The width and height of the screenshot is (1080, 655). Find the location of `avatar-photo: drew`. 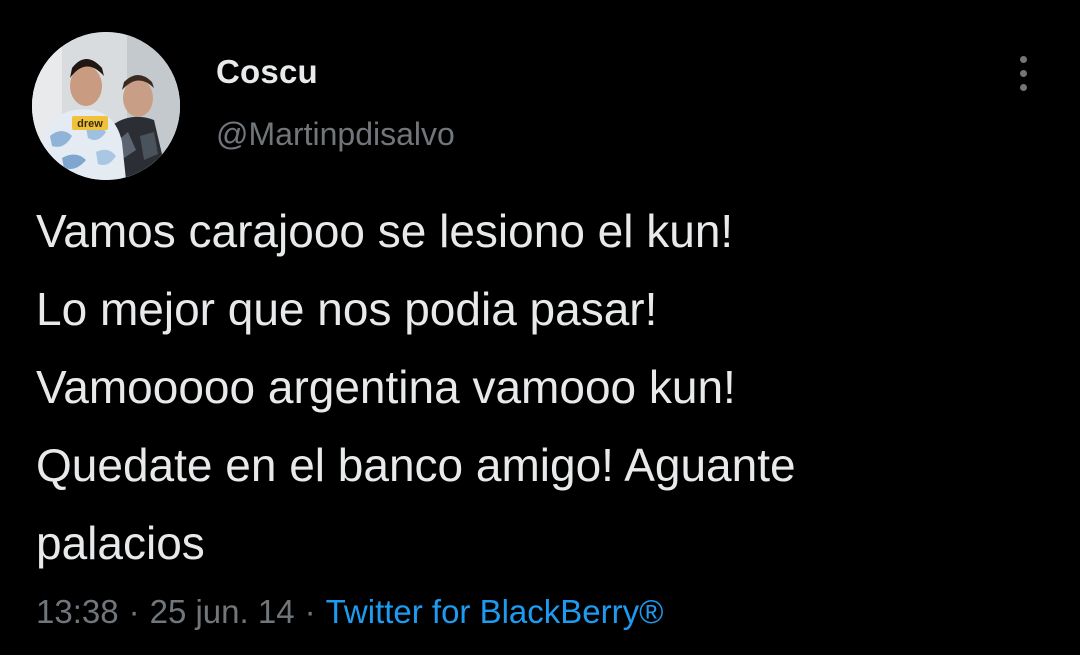

avatar-photo: drew is located at coordinates (106, 106).